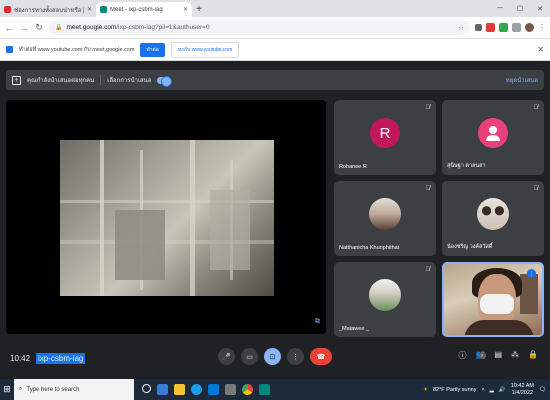 Image resolution: width=550 pixels, height=400 pixels. I want to click on presenting-text: คุณกำลังนำเสนอต่อทุกคน, so click(61, 81).